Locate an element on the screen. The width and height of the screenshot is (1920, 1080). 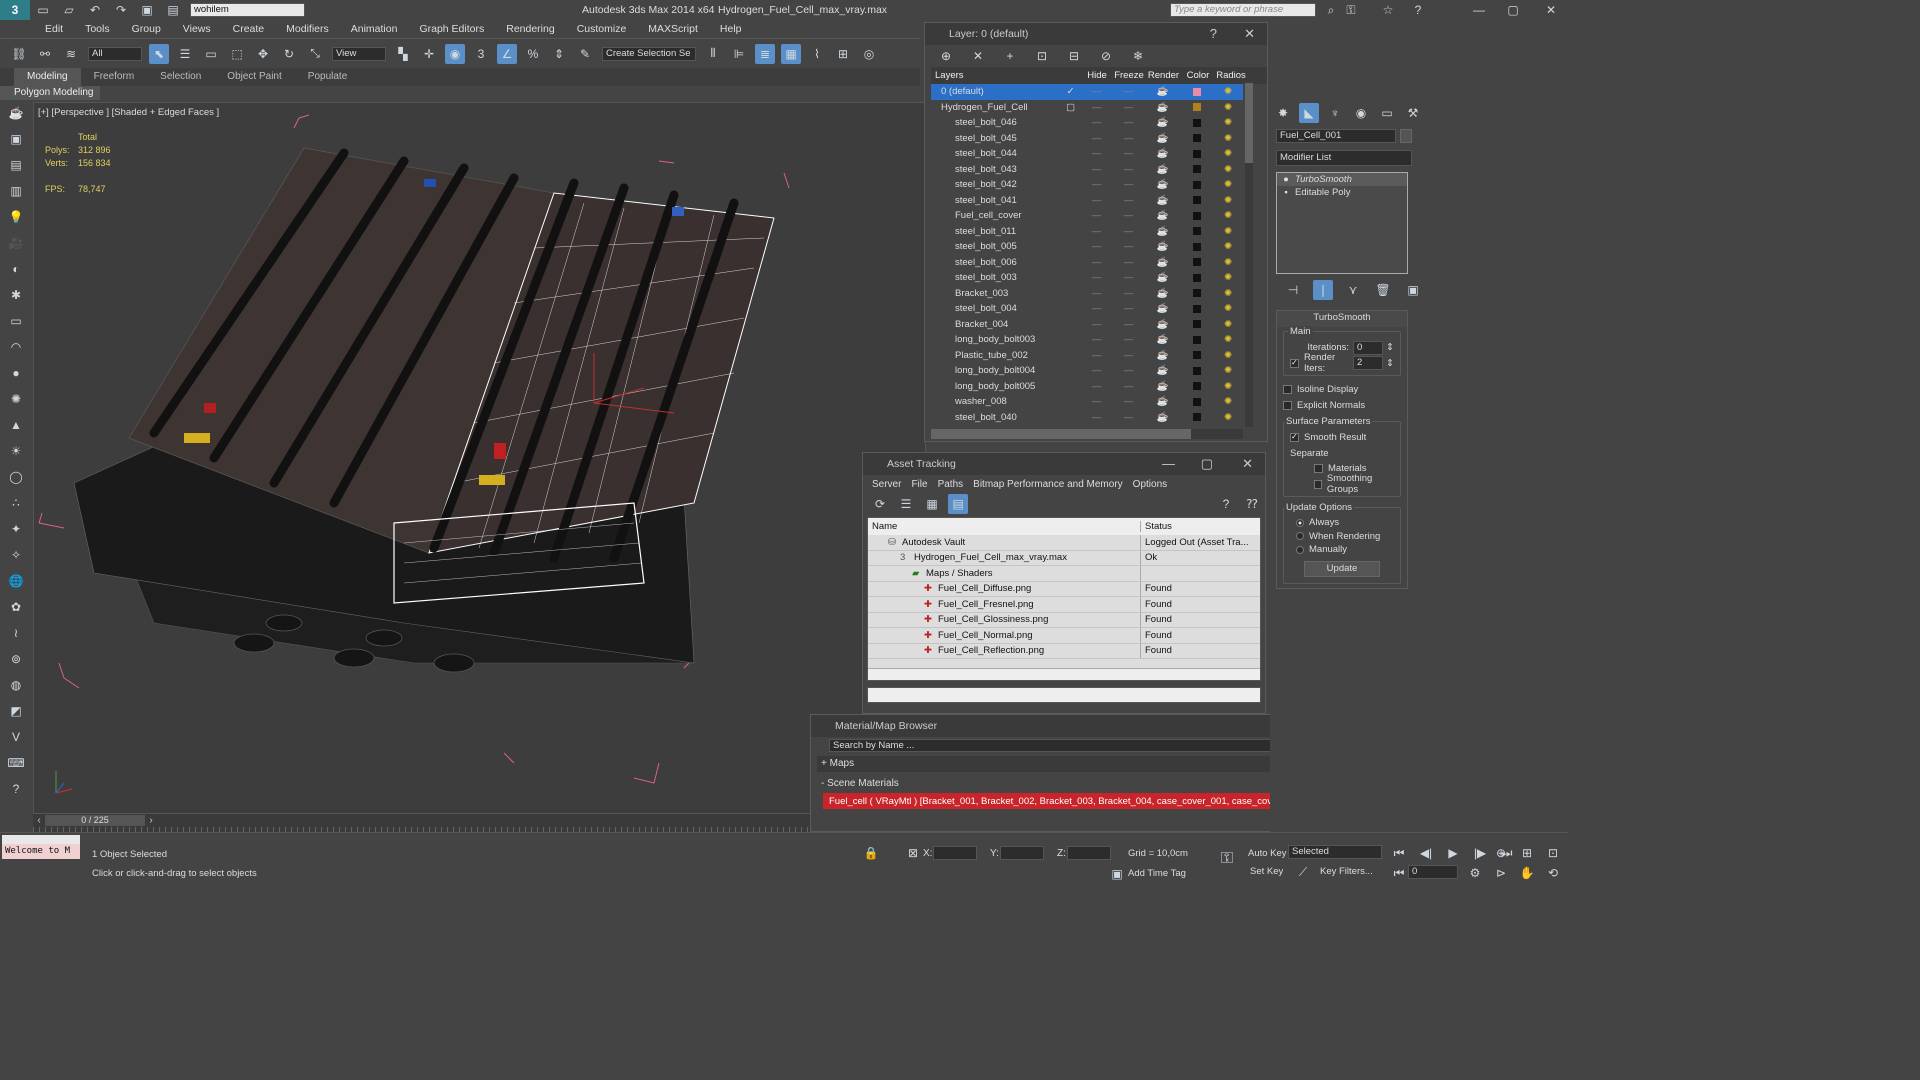
x-coord-field is located at coordinates (955, 853).